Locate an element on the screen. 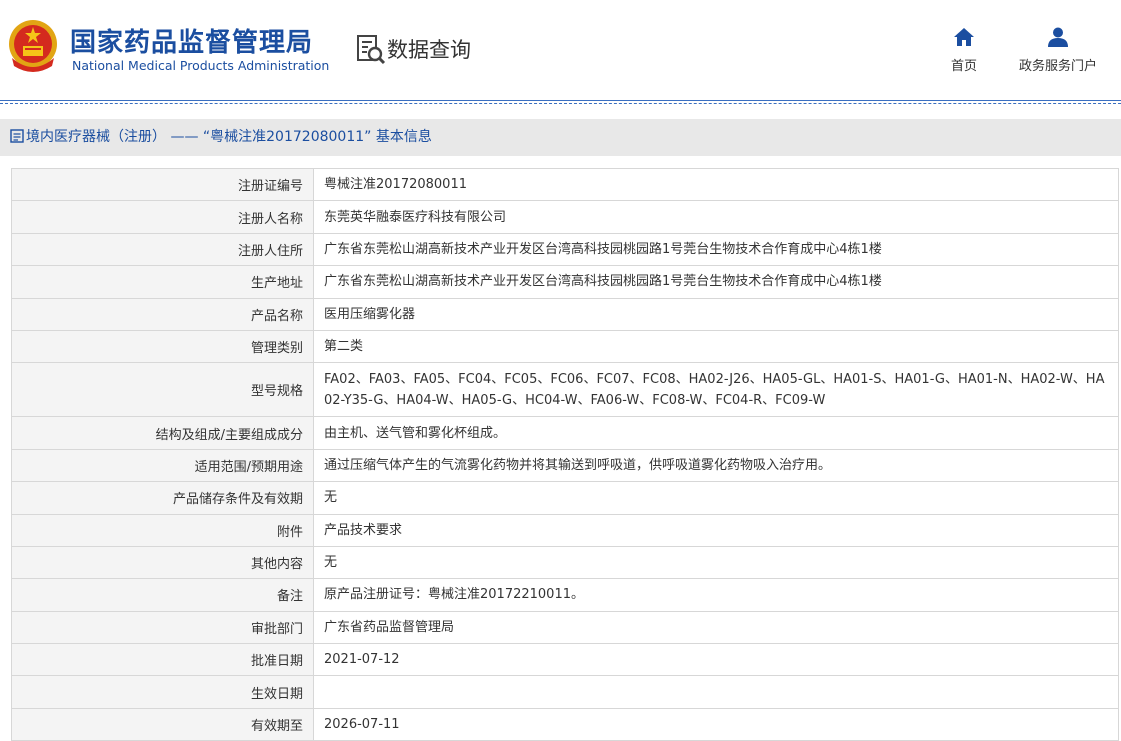 This screenshot has height=741, width=1121. table-row: 产品名称 医用压缩雾化器 is located at coordinates (565, 314).